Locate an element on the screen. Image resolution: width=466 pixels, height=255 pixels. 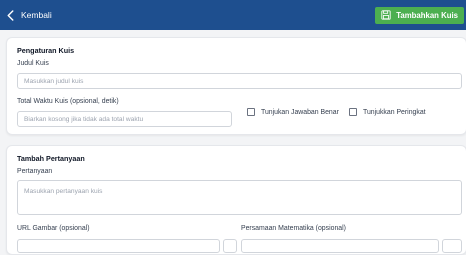
chevron-left-icon is located at coordinates (10, 15).